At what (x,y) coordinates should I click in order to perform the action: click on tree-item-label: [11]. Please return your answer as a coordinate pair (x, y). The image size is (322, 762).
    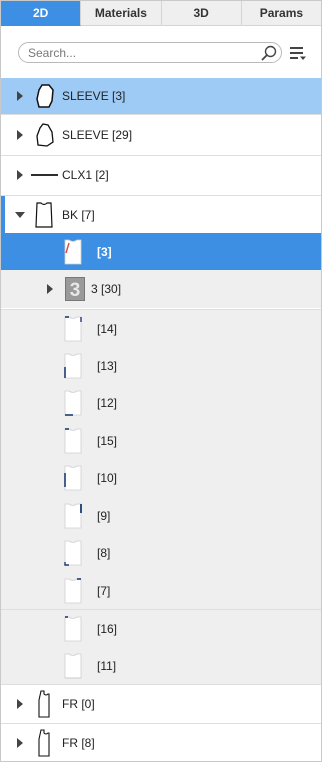
    Looking at the image, I should click on (107, 665).